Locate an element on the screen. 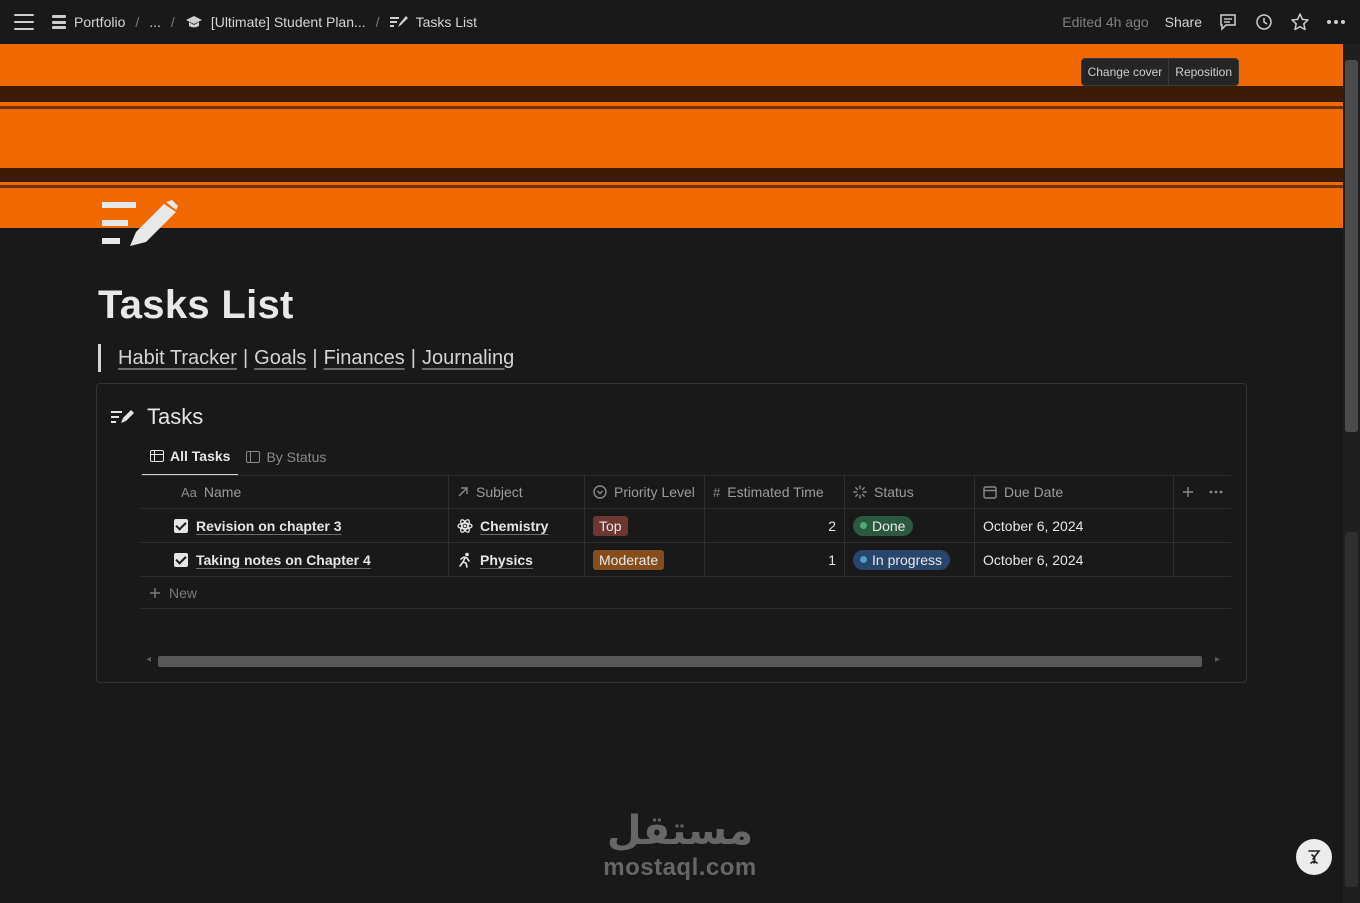 The image size is (1360, 903). priority-cell: Top is located at coordinates (645, 525).